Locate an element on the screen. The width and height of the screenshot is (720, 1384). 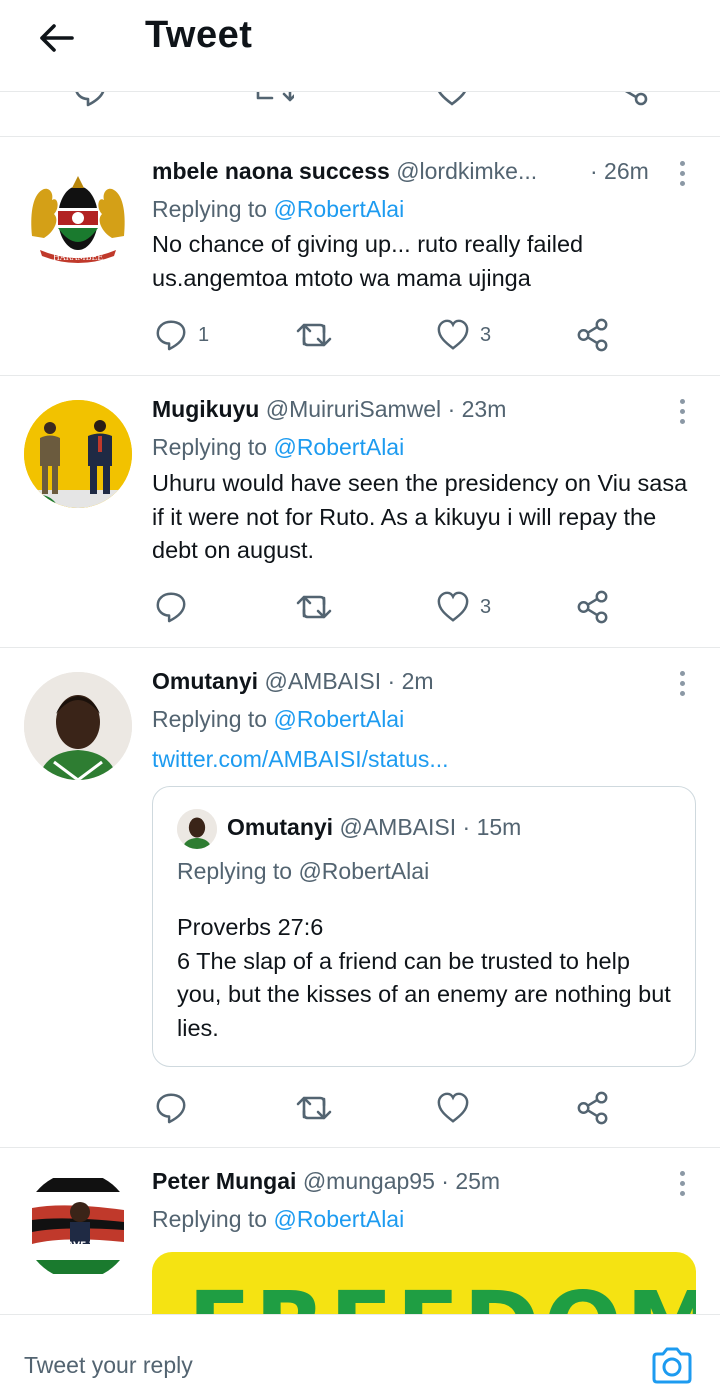
mention-link: @RobertAlai is located at coordinates (338, 209).